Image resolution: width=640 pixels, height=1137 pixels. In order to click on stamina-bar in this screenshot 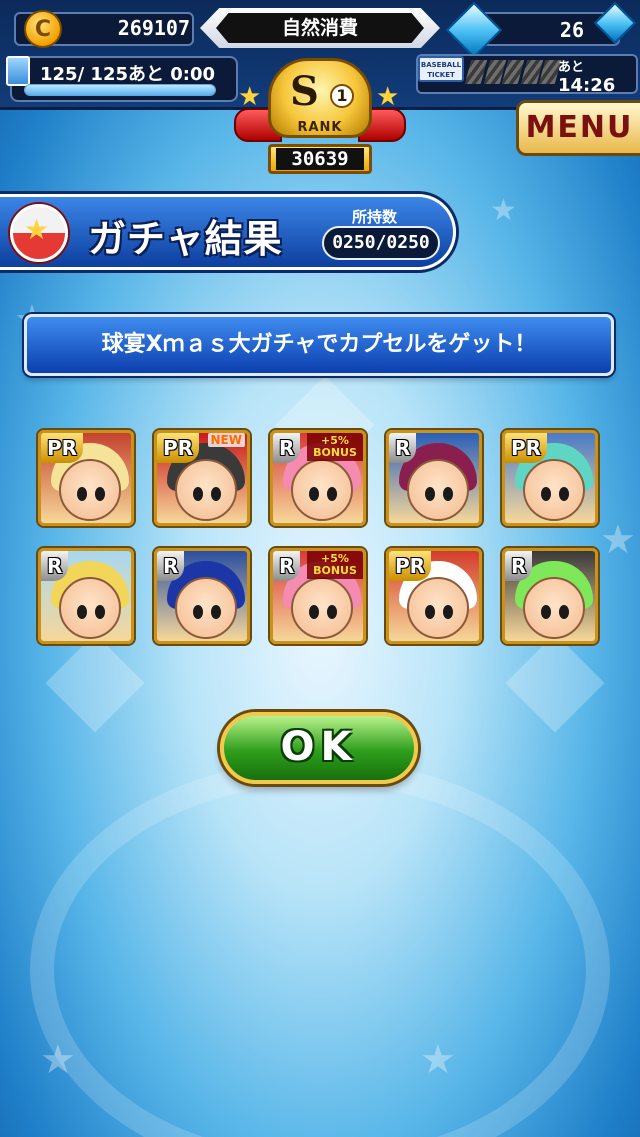, I will do `click(120, 90)`.